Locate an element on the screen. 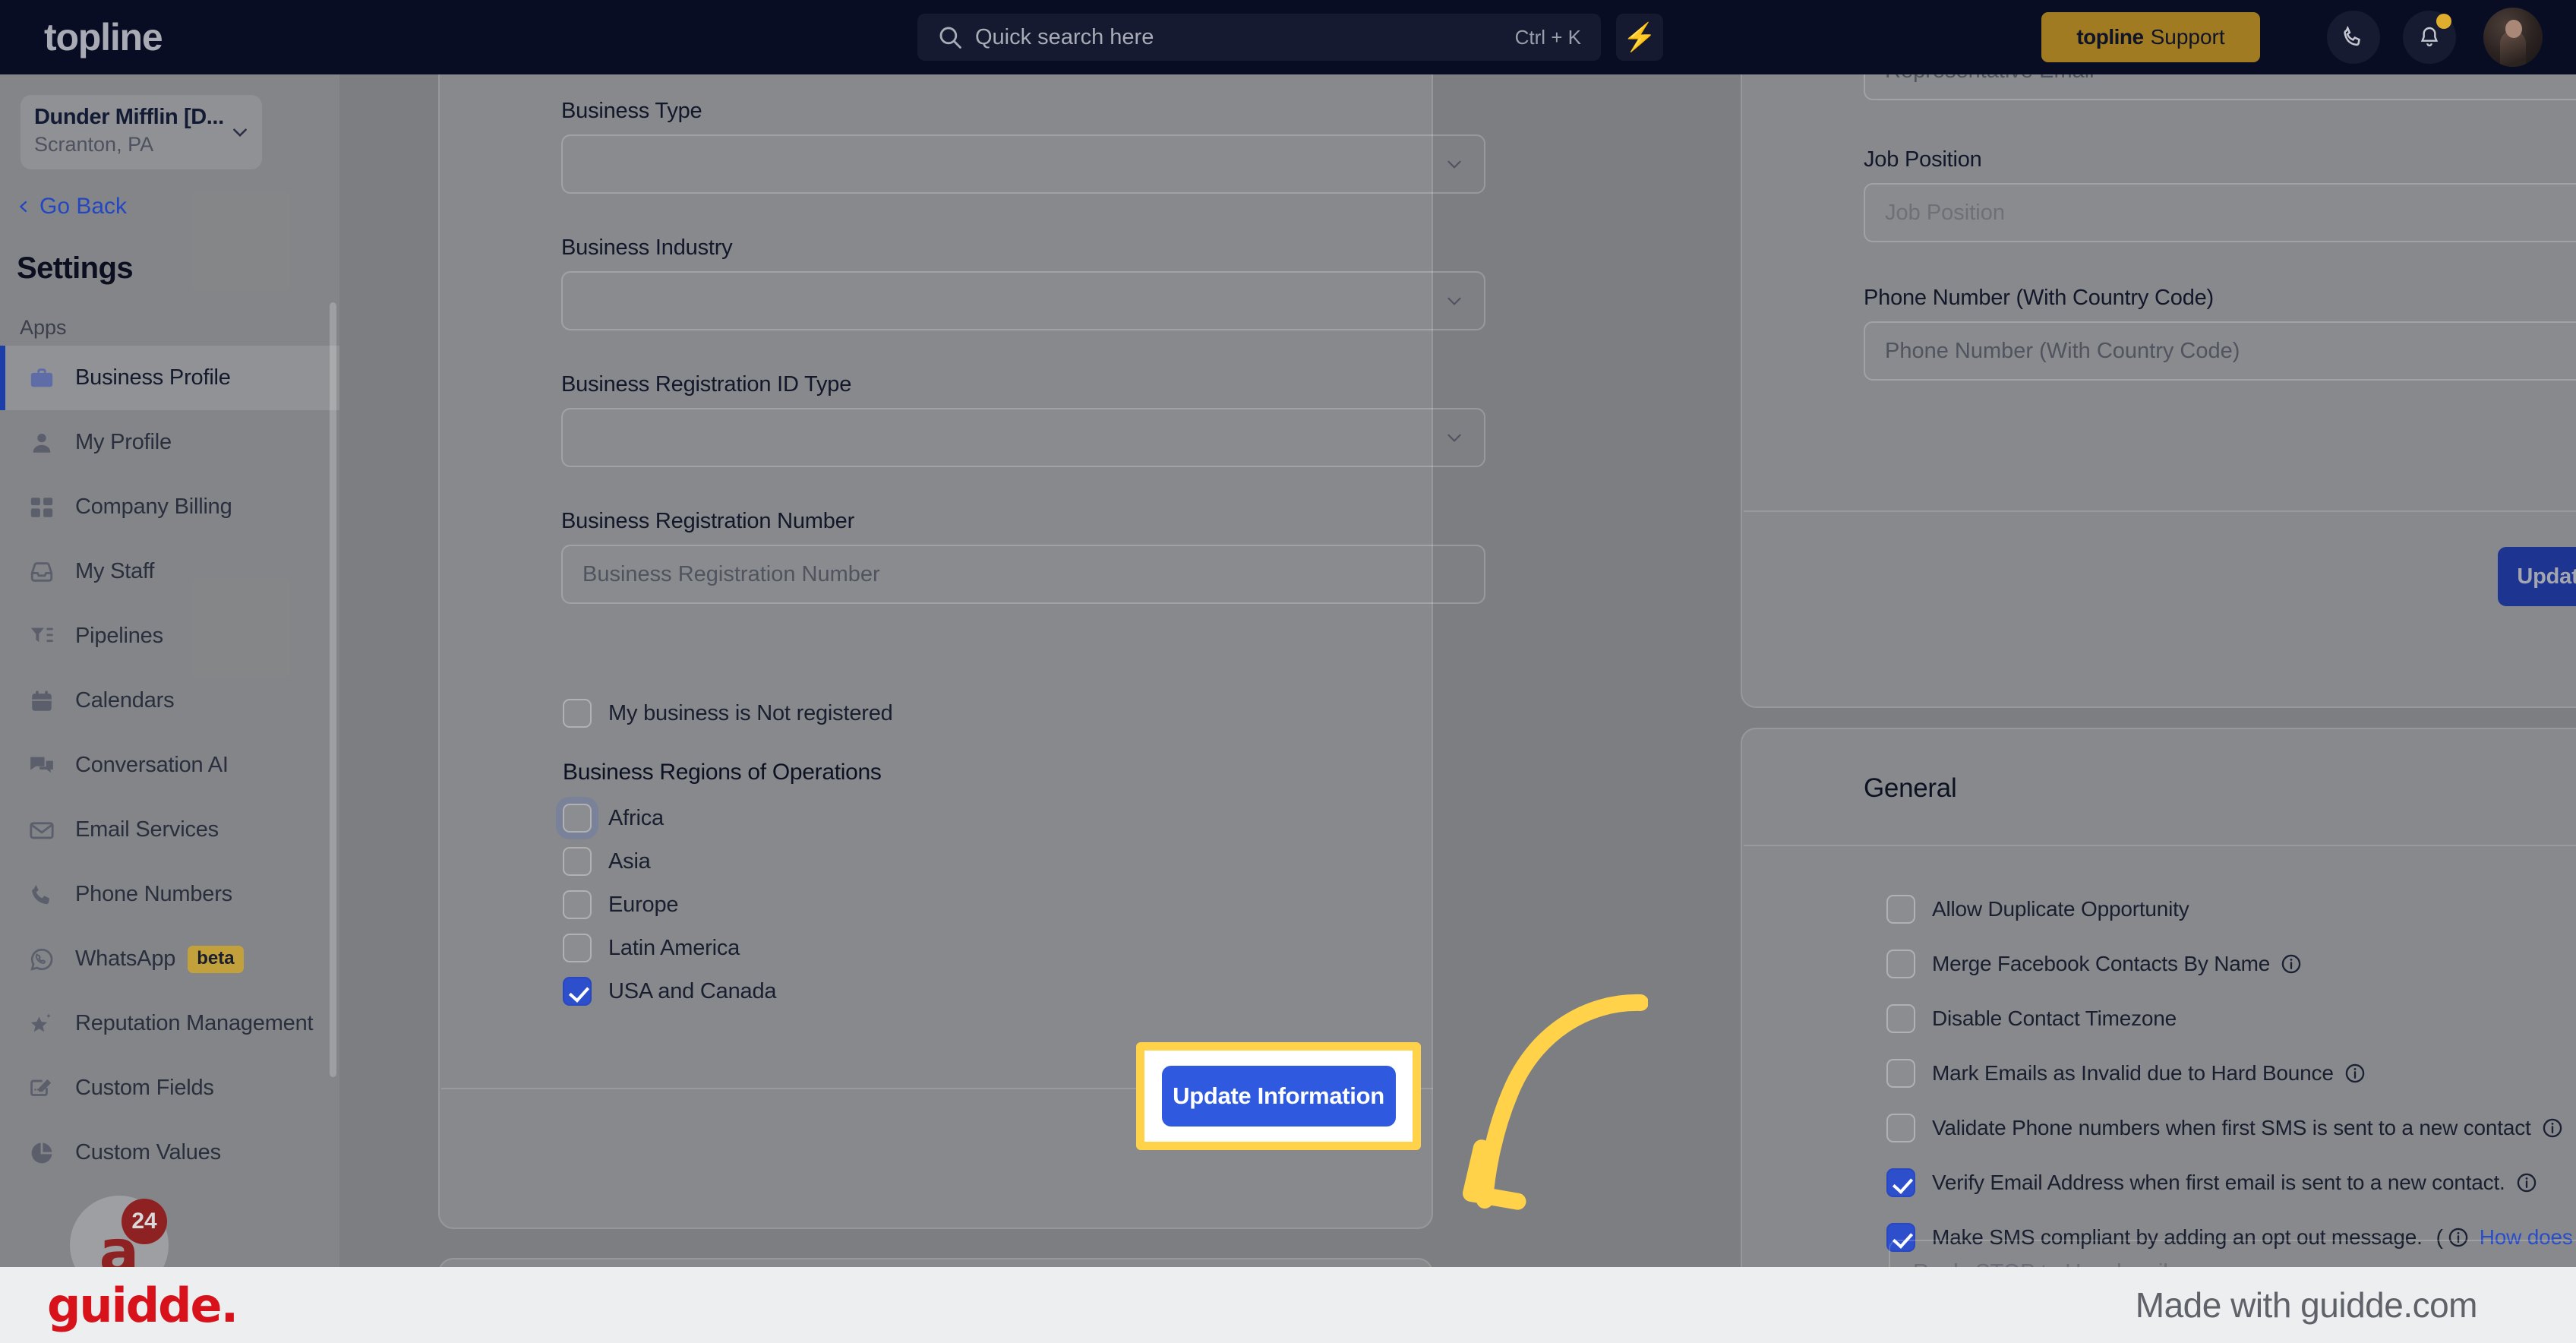 The width and height of the screenshot is (2576, 1343). highlight-inner: Update Information is located at coordinates (1278, 1096).